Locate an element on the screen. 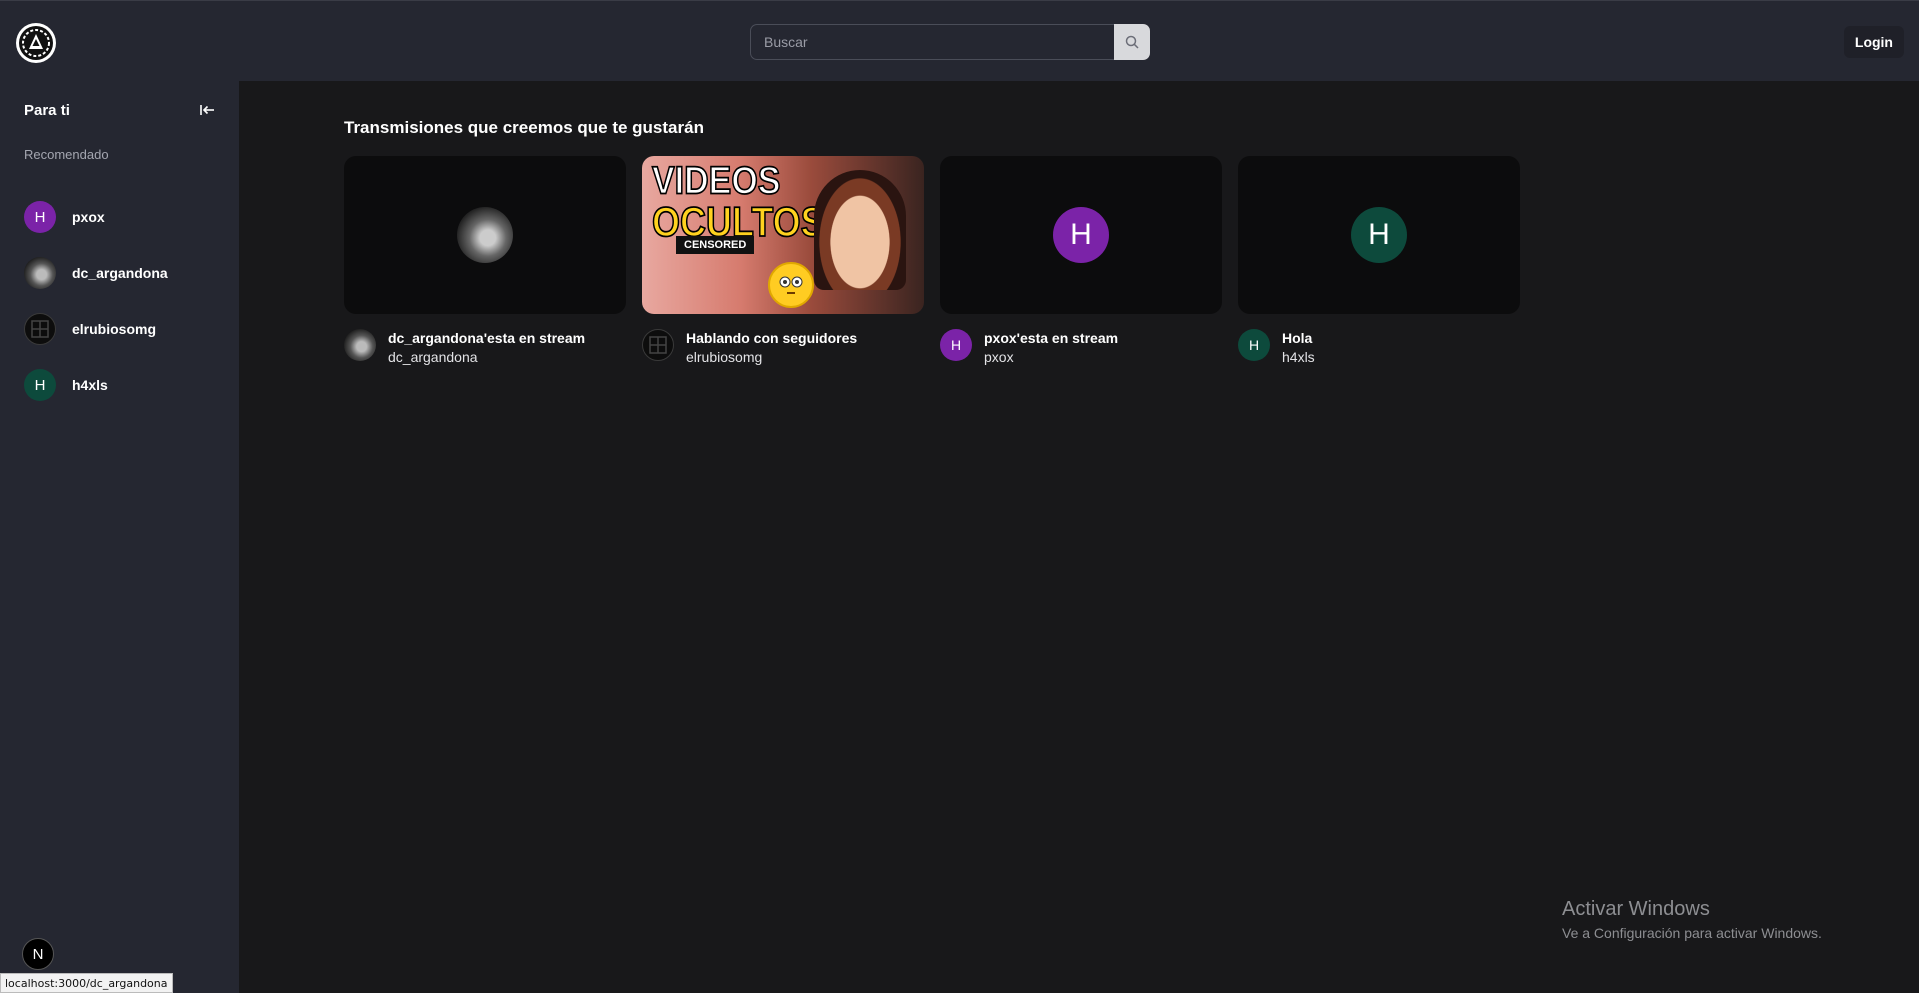 This screenshot has height=993, width=1919. stream-card-dc-argandona: dc_argandona'esta en stream dc_argandona is located at coordinates (485, 261).